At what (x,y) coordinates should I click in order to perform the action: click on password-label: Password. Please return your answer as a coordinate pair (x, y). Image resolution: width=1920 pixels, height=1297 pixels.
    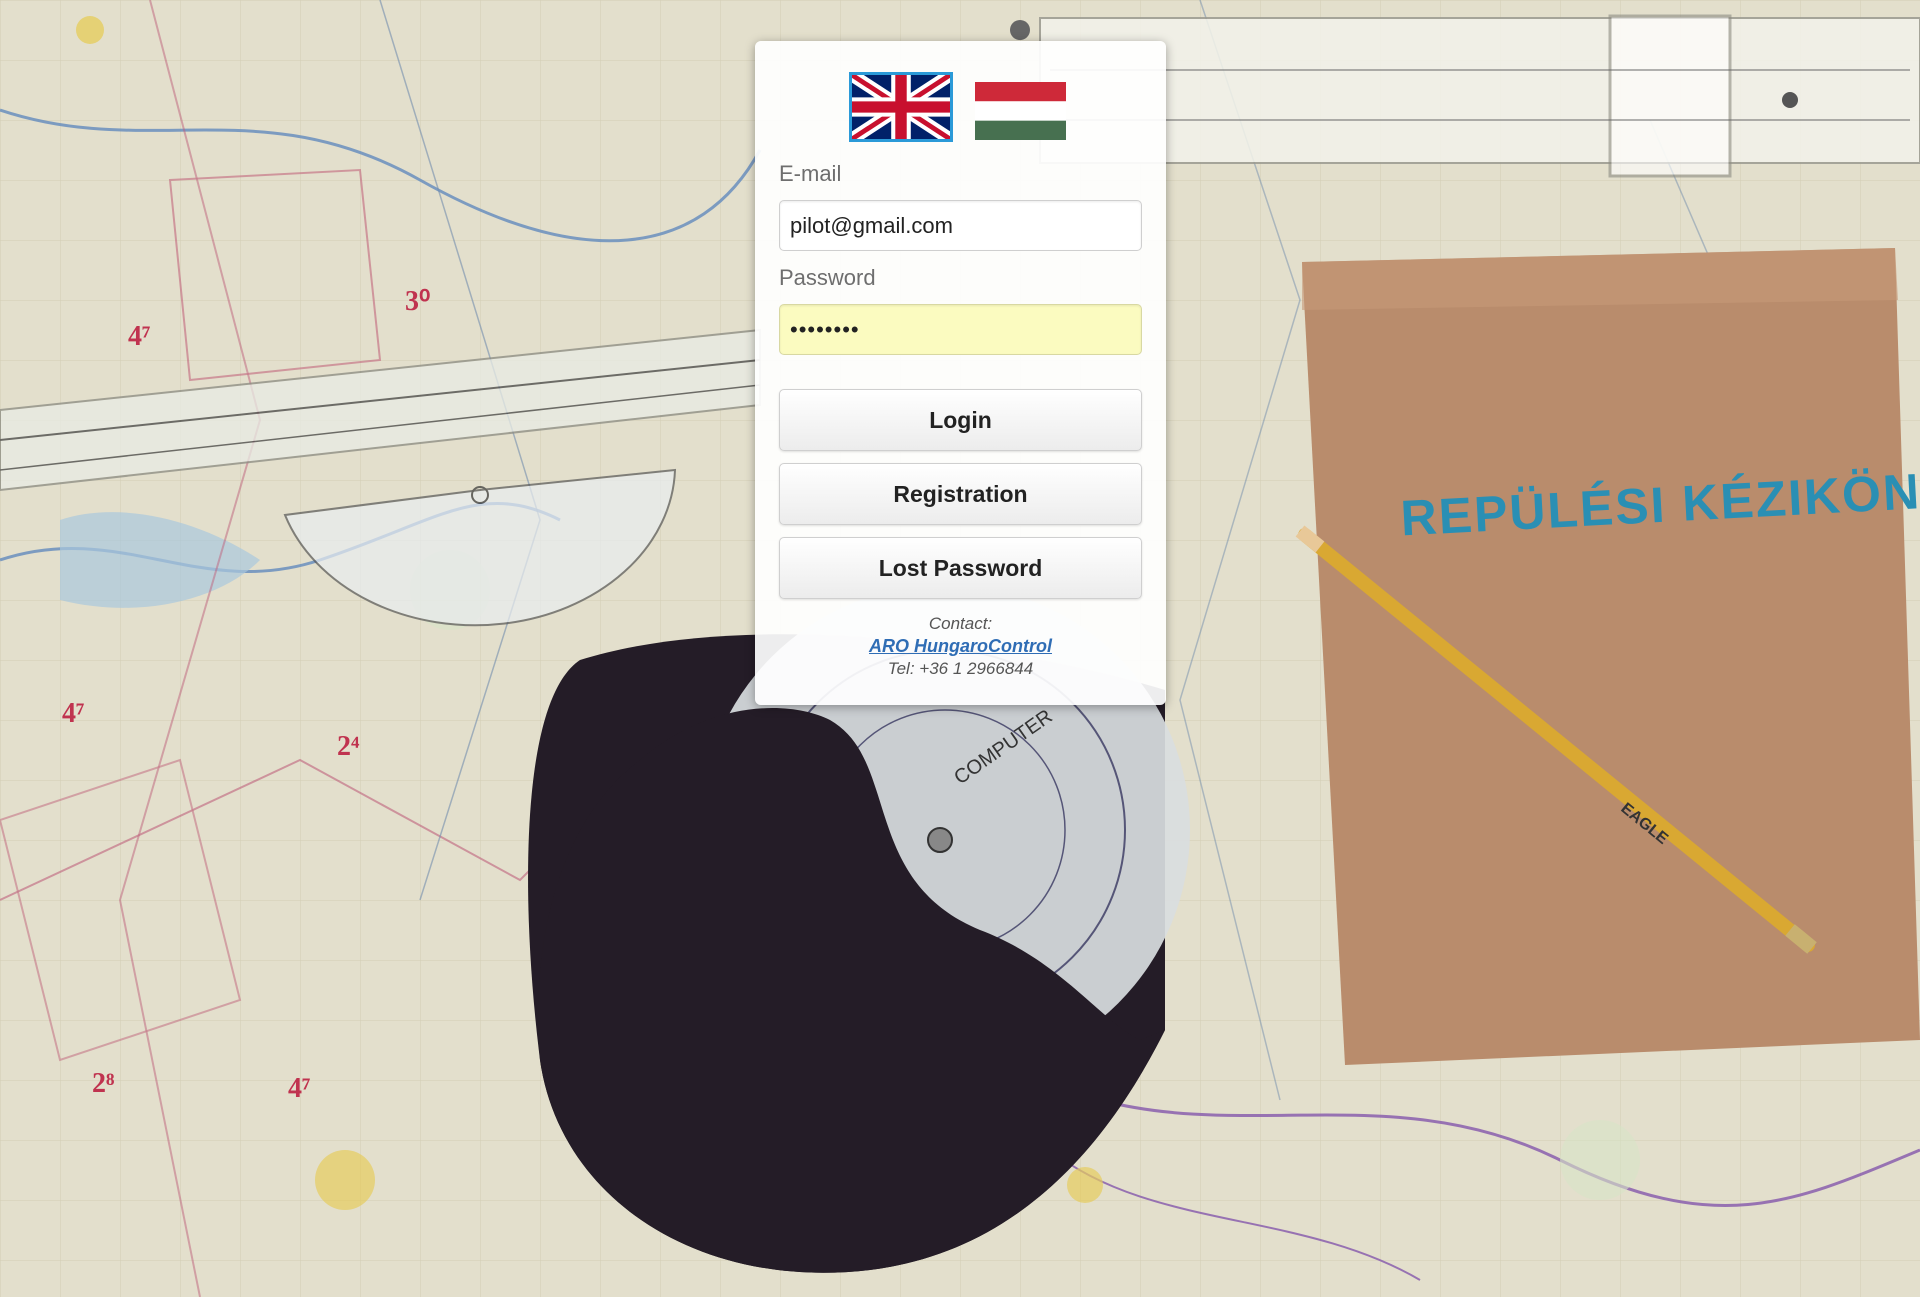
    Looking at the image, I should click on (827, 277).